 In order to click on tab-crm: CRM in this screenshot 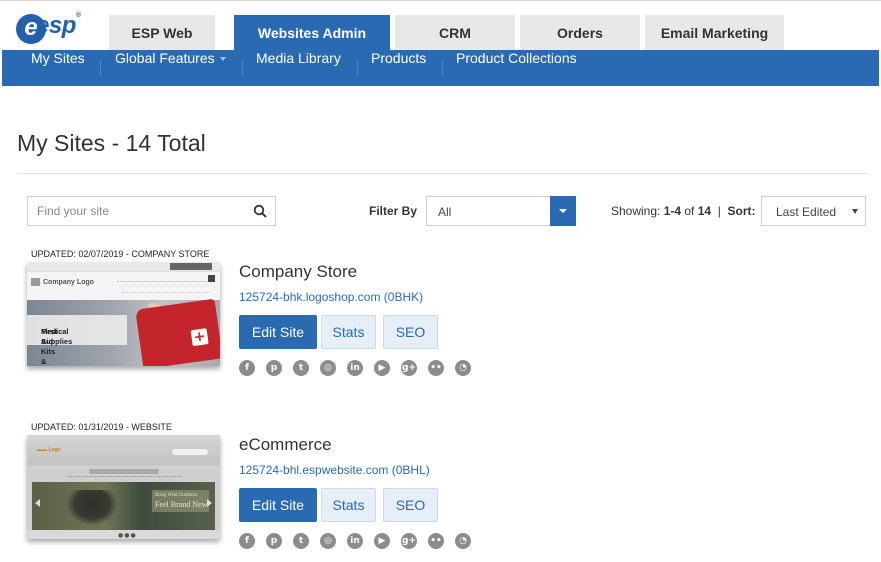, I will do `click(455, 33)`.